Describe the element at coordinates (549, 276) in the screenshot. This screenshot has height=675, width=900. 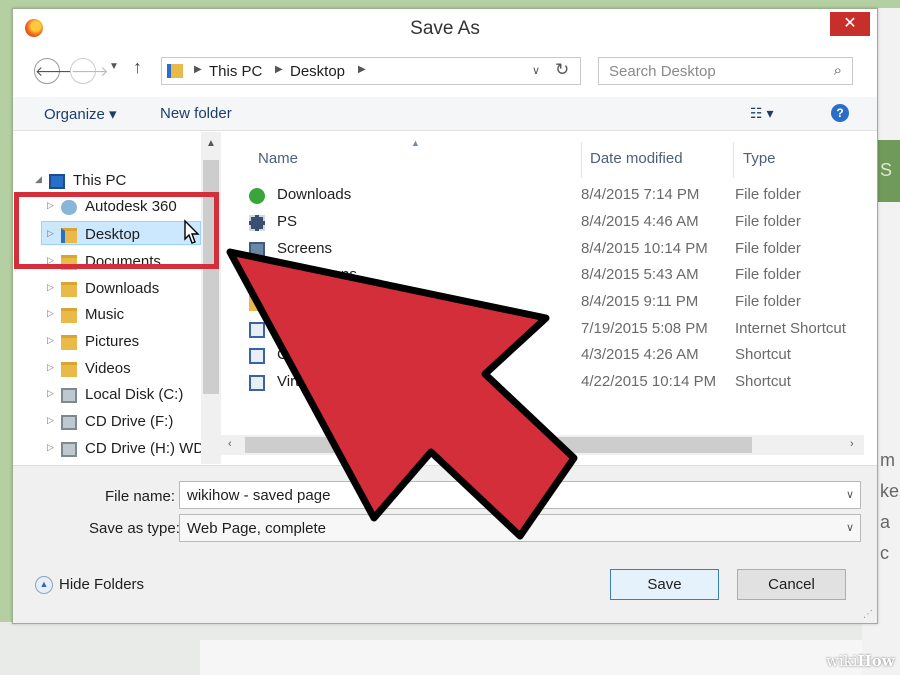
I see `file-row: Icons 8/4/2015 5:43 AM File folder` at that location.